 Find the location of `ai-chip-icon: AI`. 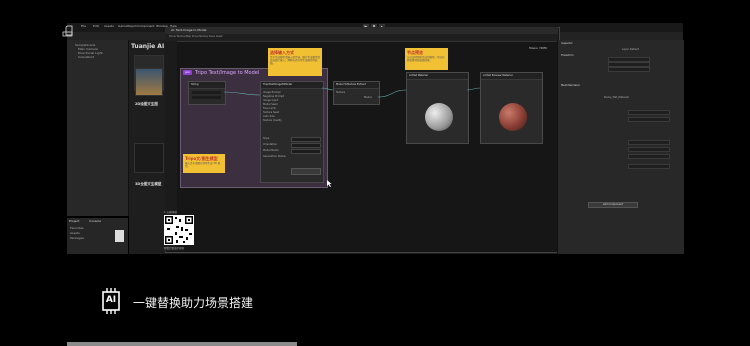

ai-chip-icon: AI is located at coordinates (111, 301).